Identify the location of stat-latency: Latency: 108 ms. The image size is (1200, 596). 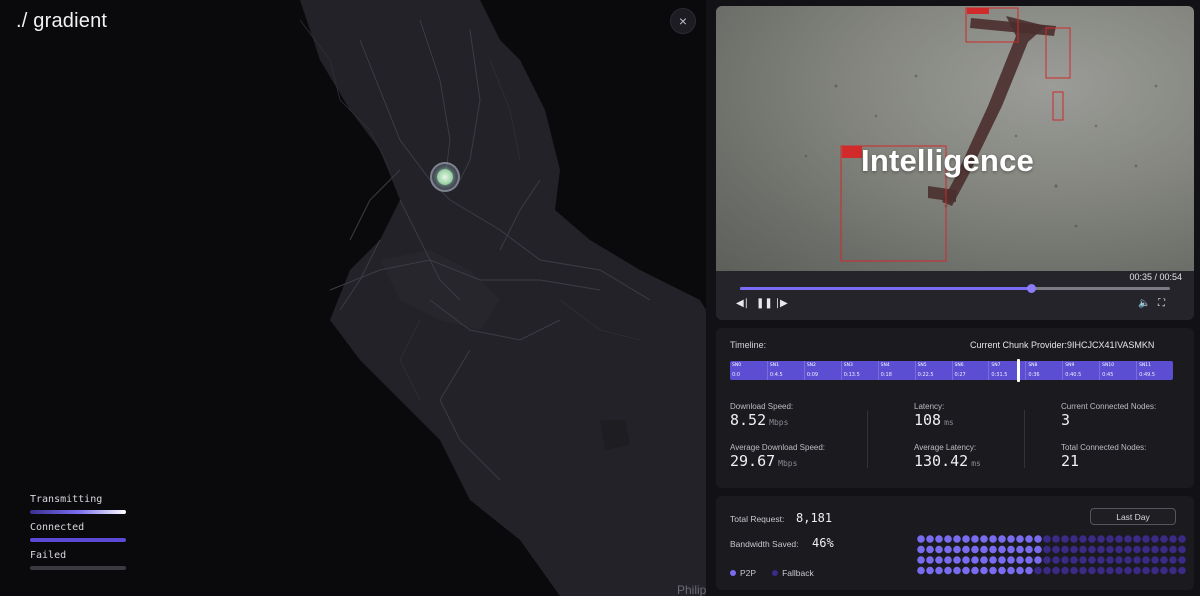
(934, 416).